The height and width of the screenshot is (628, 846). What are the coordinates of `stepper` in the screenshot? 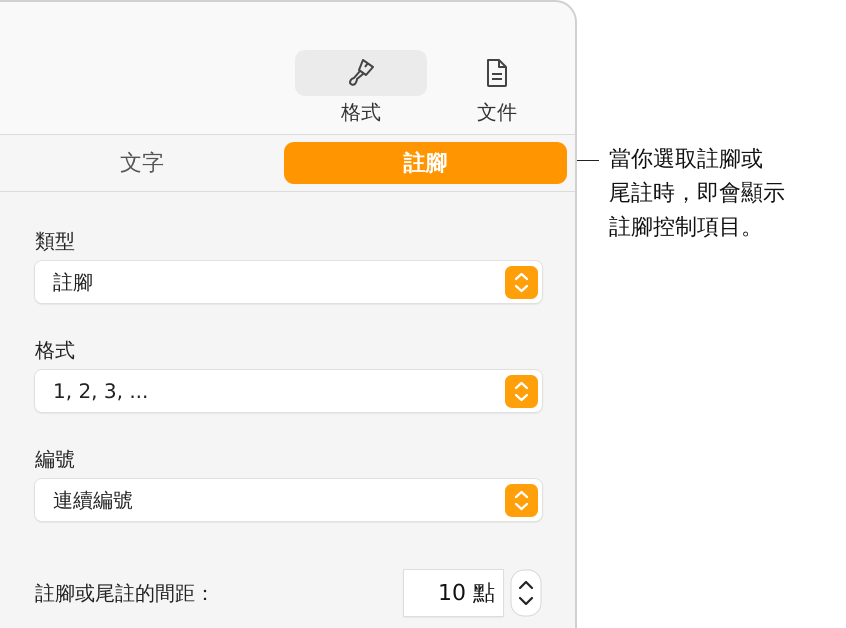 It's located at (526, 593).